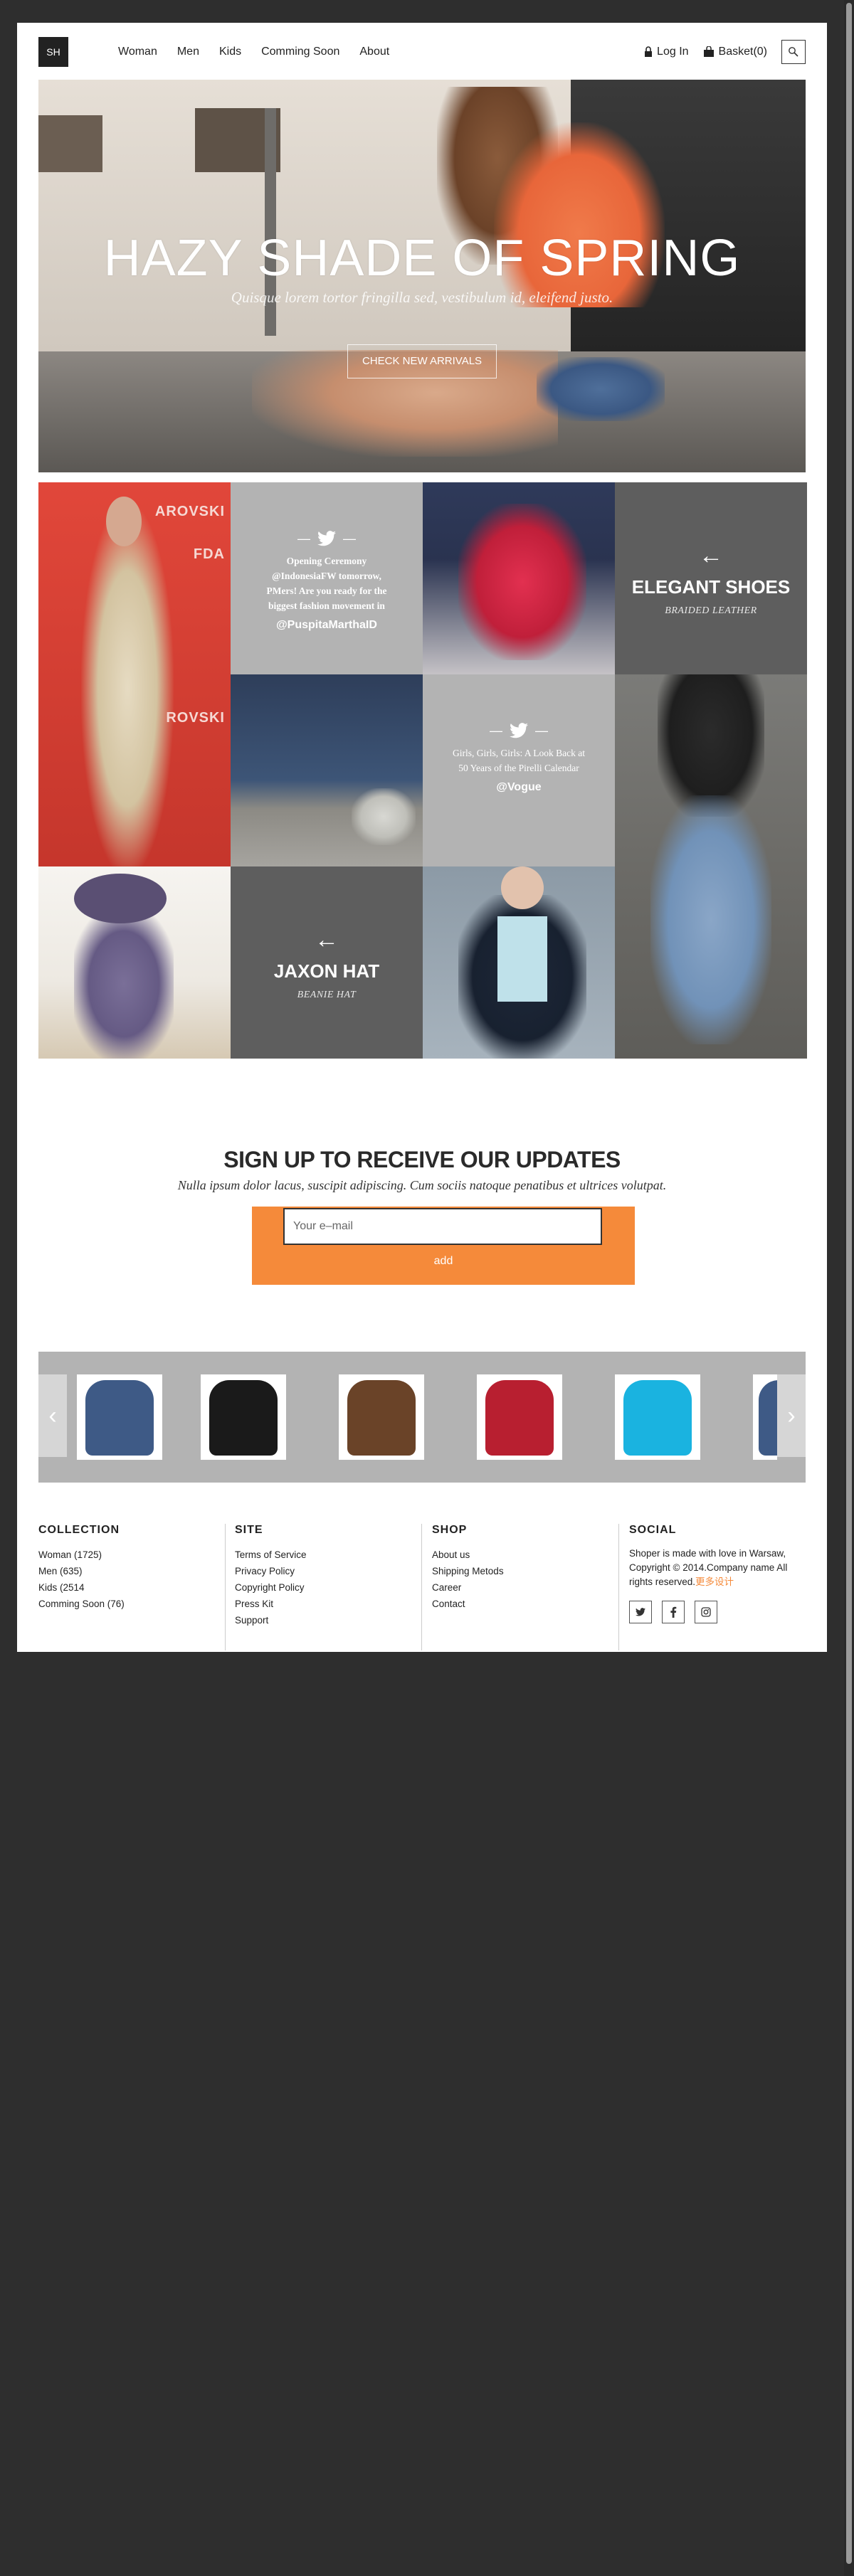 The height and width of the screenshot is (2576, 854). What do you see at coordinates (450, 1530) in the screenshot?
I see `footer-heading: SHOP` at bounding box center [450, 1530].